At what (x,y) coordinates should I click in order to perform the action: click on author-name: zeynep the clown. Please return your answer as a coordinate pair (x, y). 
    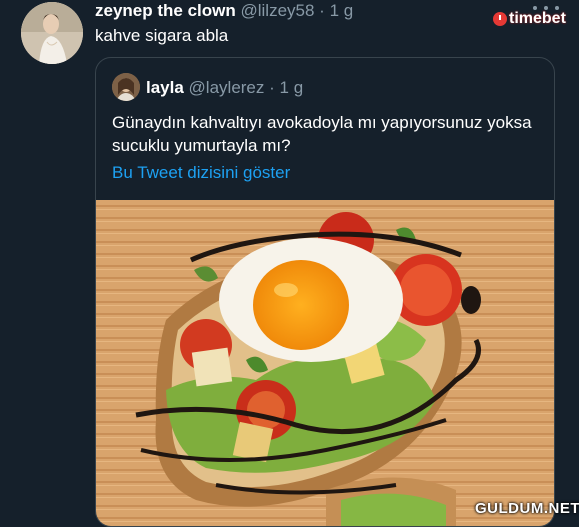
    Looking at the image, I should click on (165, 10).